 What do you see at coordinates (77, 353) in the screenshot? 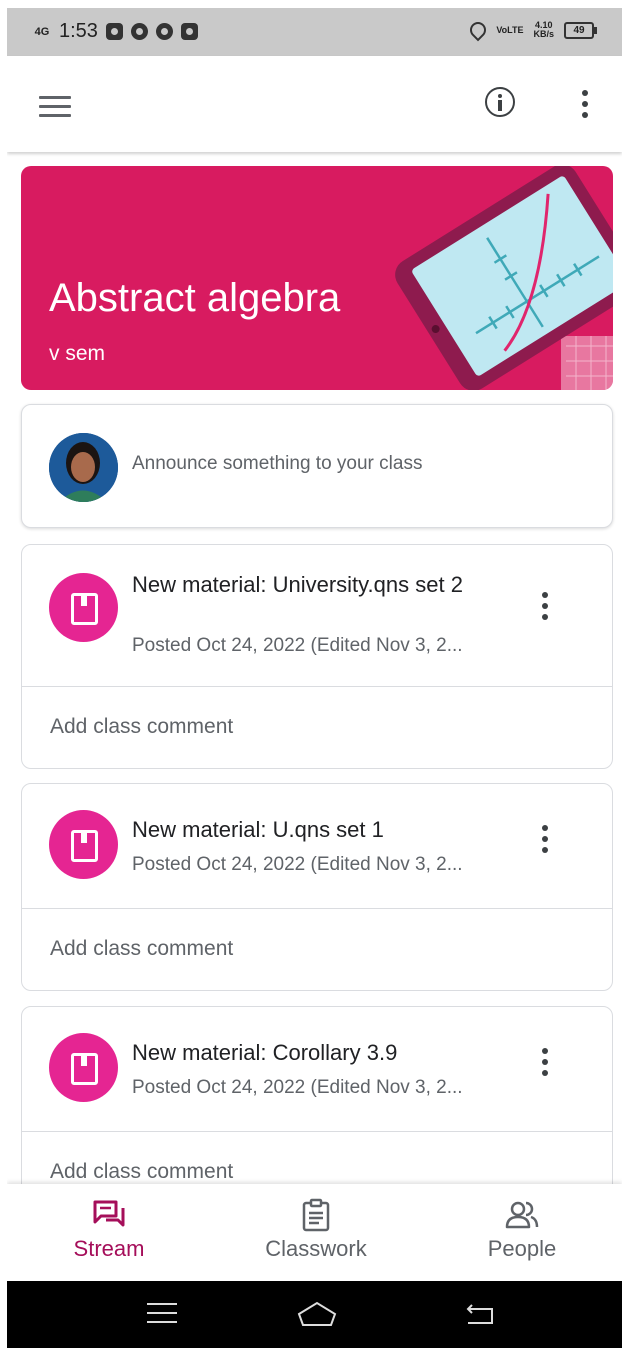
I see `class-section: v sem` at bounding box center [77, 353].